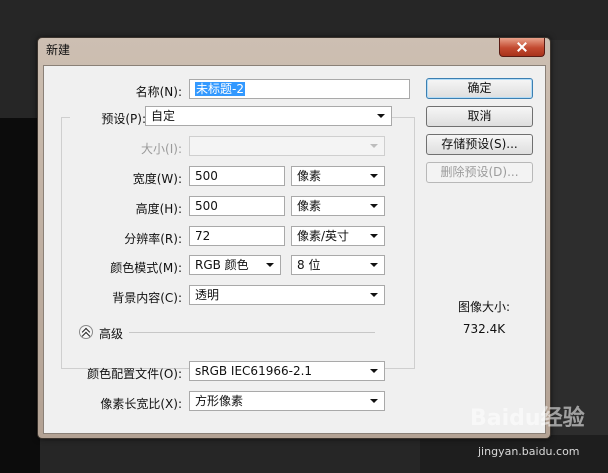  Describe the element at coordinates (299, 89) in the screenshot. I see `name-input: 未标题-2` at that location.